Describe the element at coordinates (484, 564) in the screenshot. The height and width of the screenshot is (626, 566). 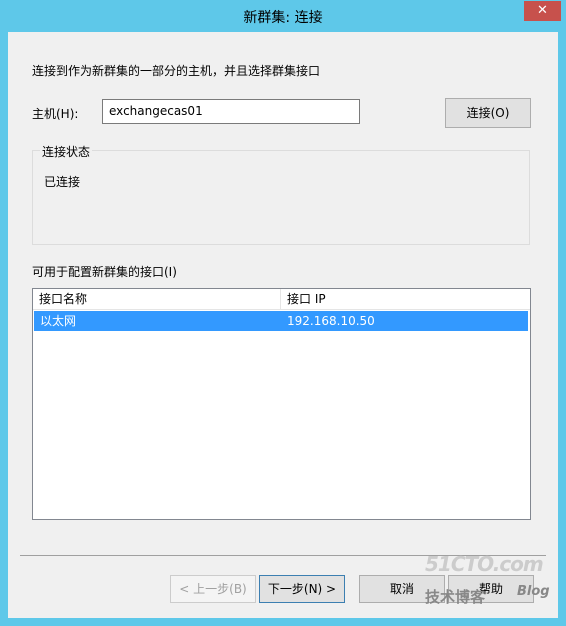
I see `watermark-site: 51CTO.com` at that location.